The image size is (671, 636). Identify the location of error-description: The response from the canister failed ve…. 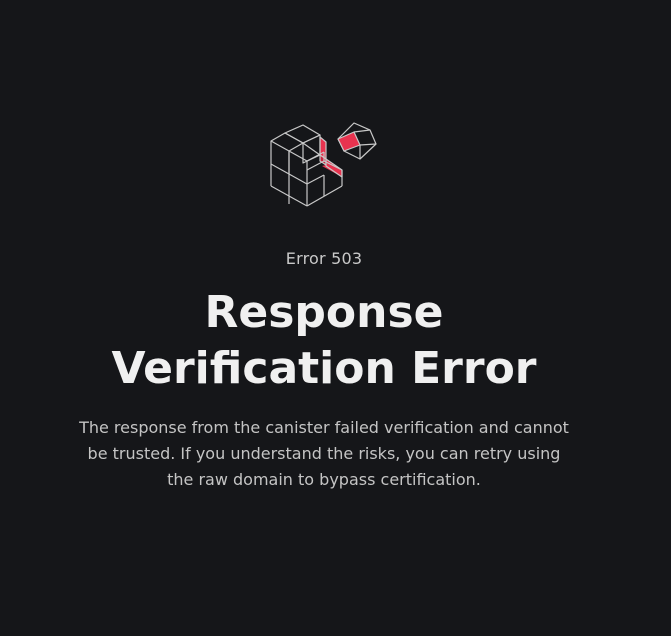
(324, 453).